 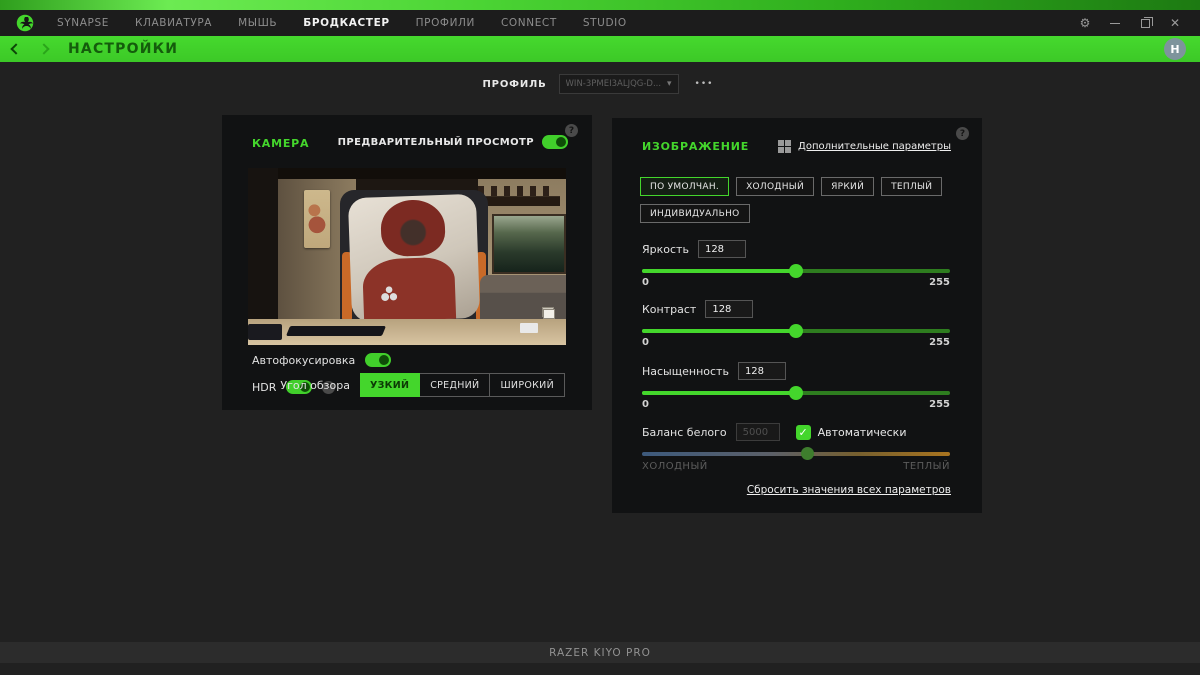 What do you see at coordinates (669, 309) in the screenshot?
I see `contrast-label: Контраст` at bounding box center [669, 309].